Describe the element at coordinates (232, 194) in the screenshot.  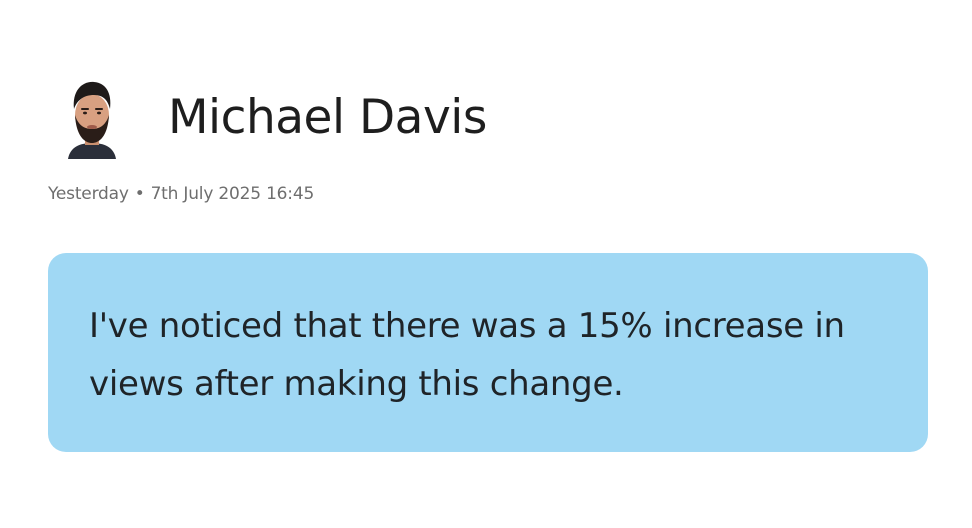
I see `timestamp-absolute: 7th July 2025 16:45` at that location.